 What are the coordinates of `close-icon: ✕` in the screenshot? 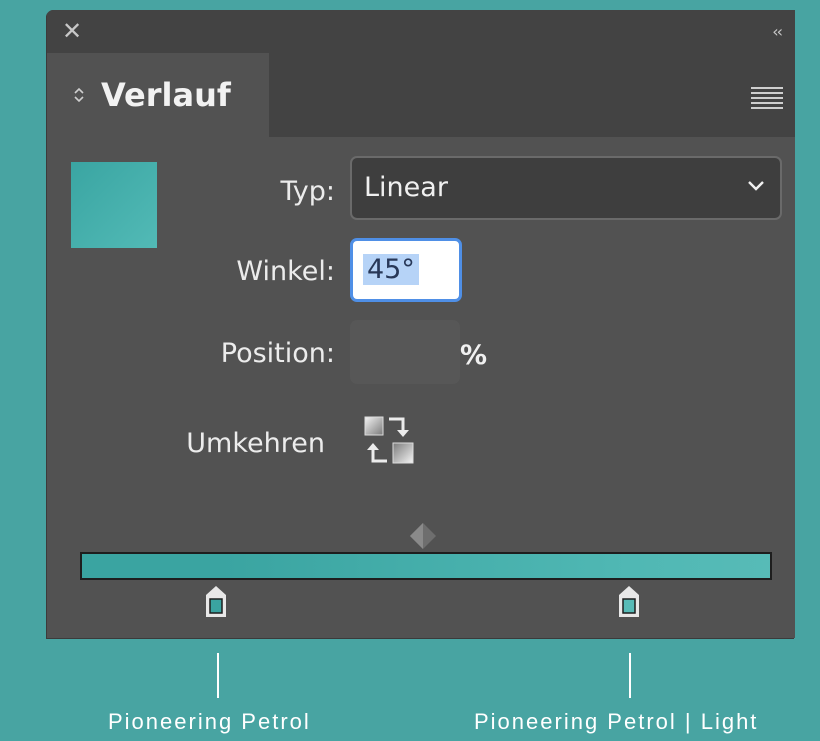 It's located at (72, 31).